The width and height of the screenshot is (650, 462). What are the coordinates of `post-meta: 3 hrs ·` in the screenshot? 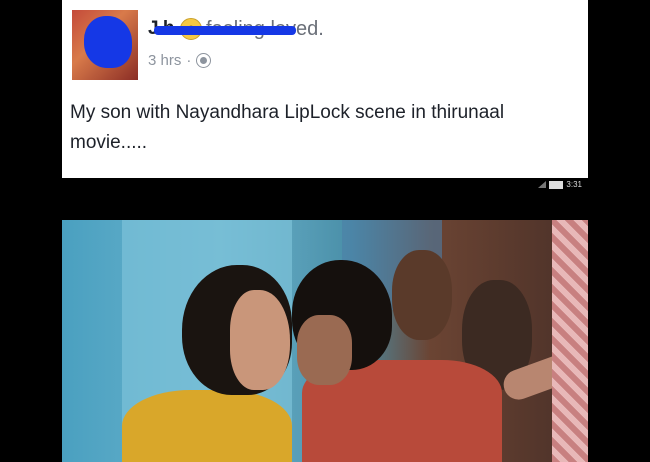 It's located at (180, 60).